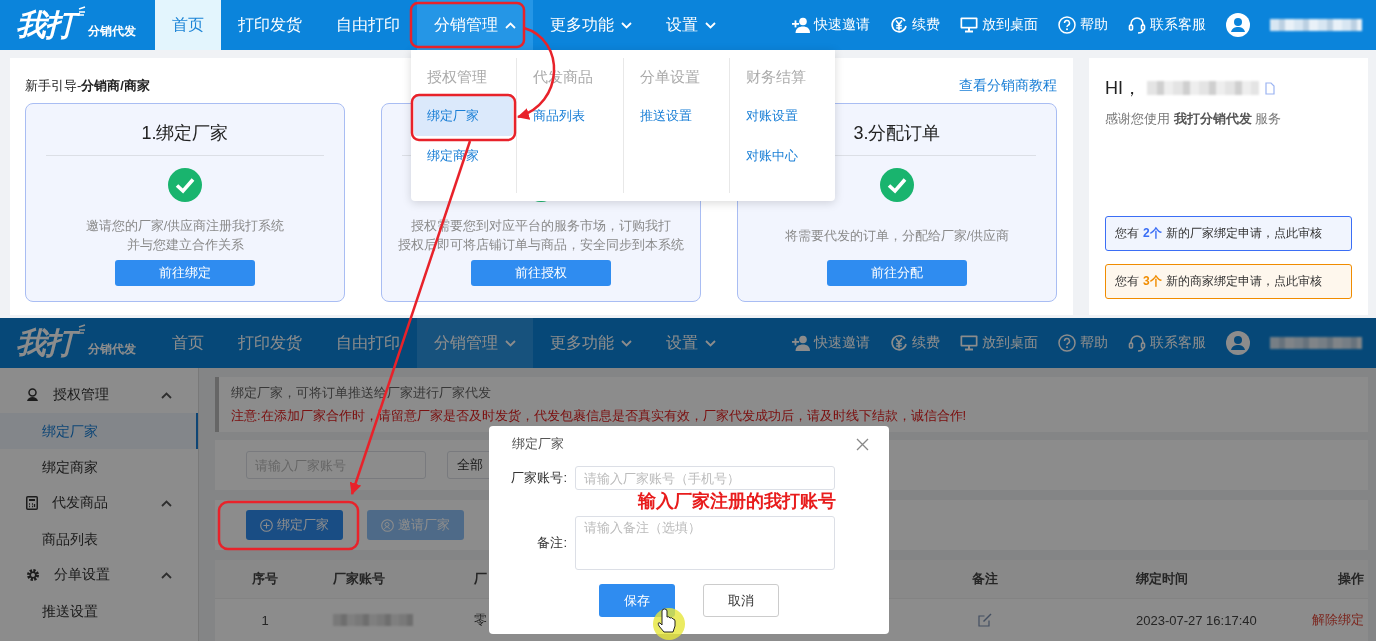 This screenshot has height=641, width=1376. Describe the element at coordinates (359, 579) in the screenshot. I see `column-header: 厂家账号` at that location.